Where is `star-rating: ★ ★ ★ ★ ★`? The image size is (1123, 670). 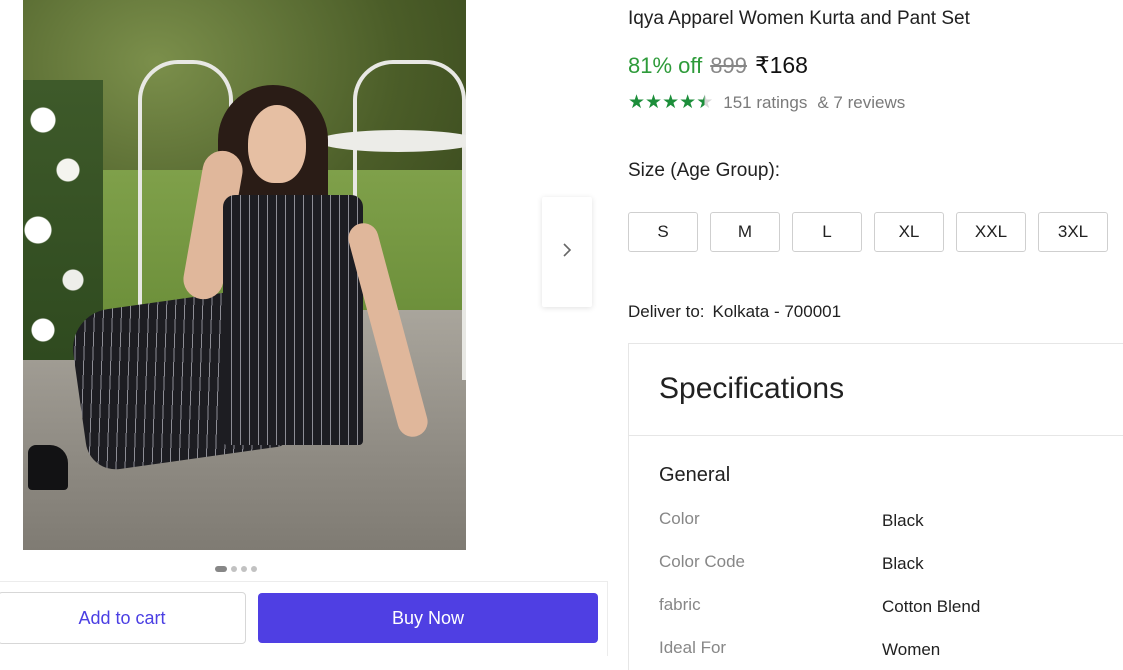
star-rating: ★ ★ ★ ★ ★ is located at coordinates (670, 103).